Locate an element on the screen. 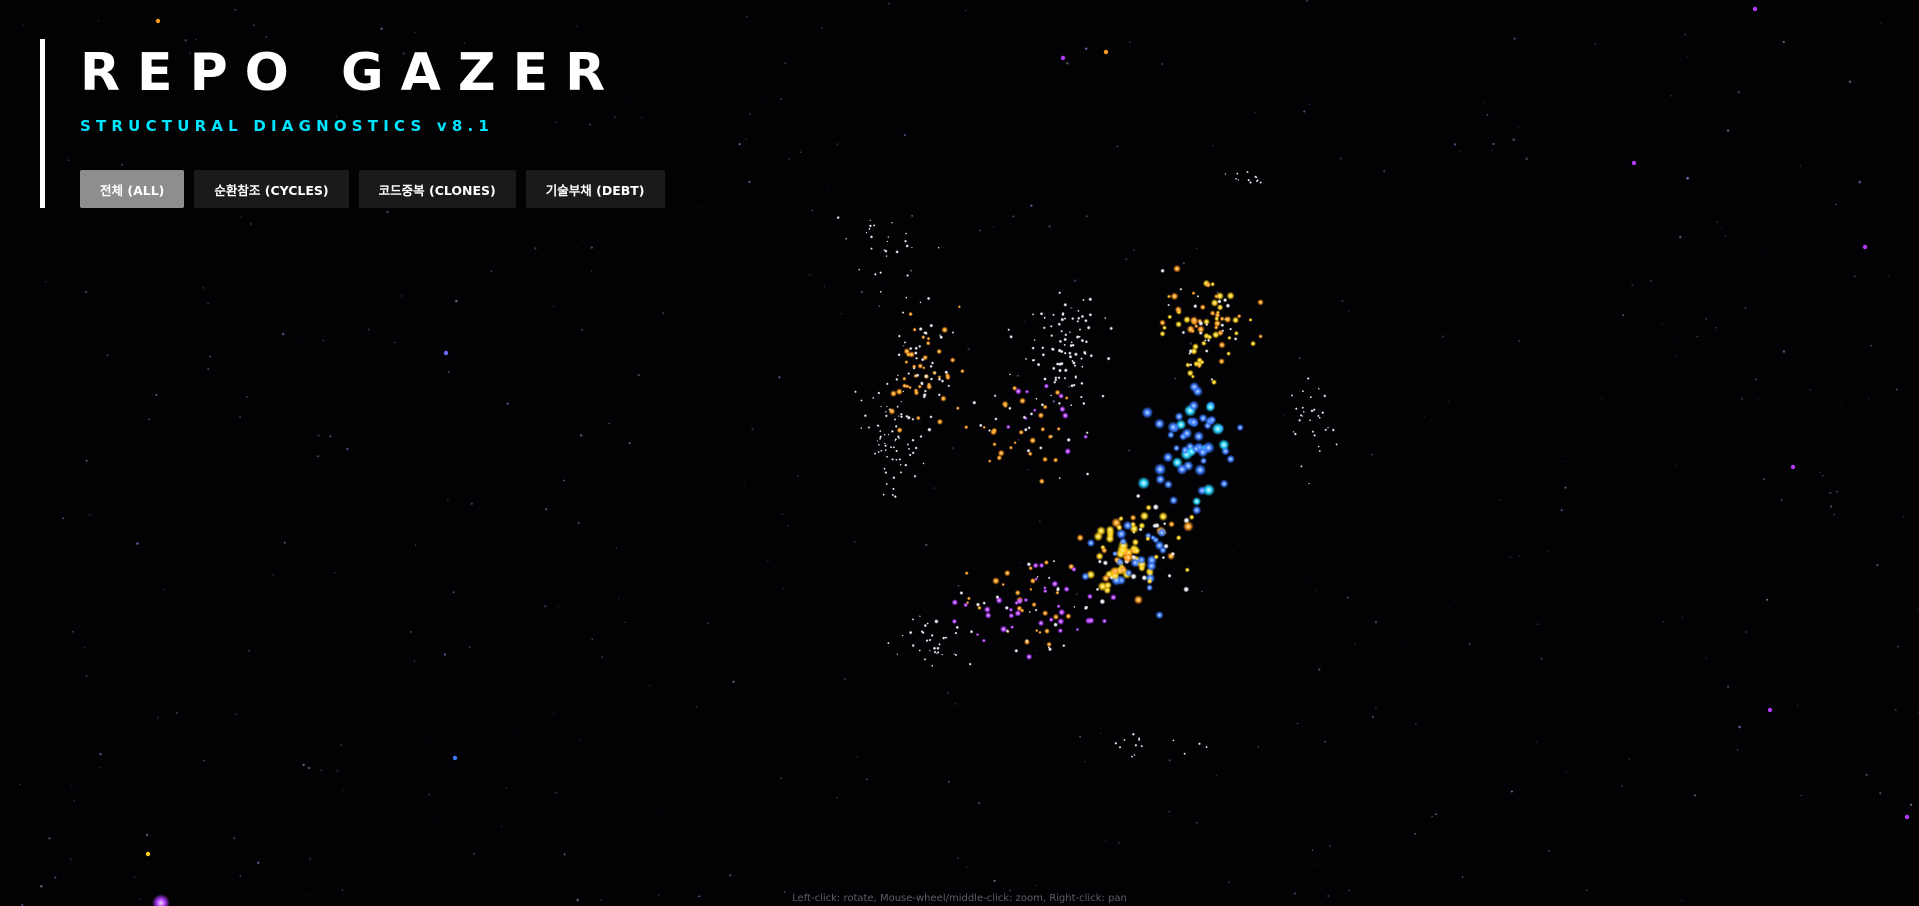 The width and height of the screenshot is (1919, 906). filter-debt-button: 기술부채 (DEBT) is located at coordinates (595, 189).